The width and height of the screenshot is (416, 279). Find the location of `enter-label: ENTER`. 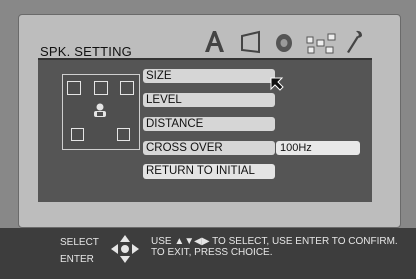

enter-label: ENTER is located at coordinates (77, 259).